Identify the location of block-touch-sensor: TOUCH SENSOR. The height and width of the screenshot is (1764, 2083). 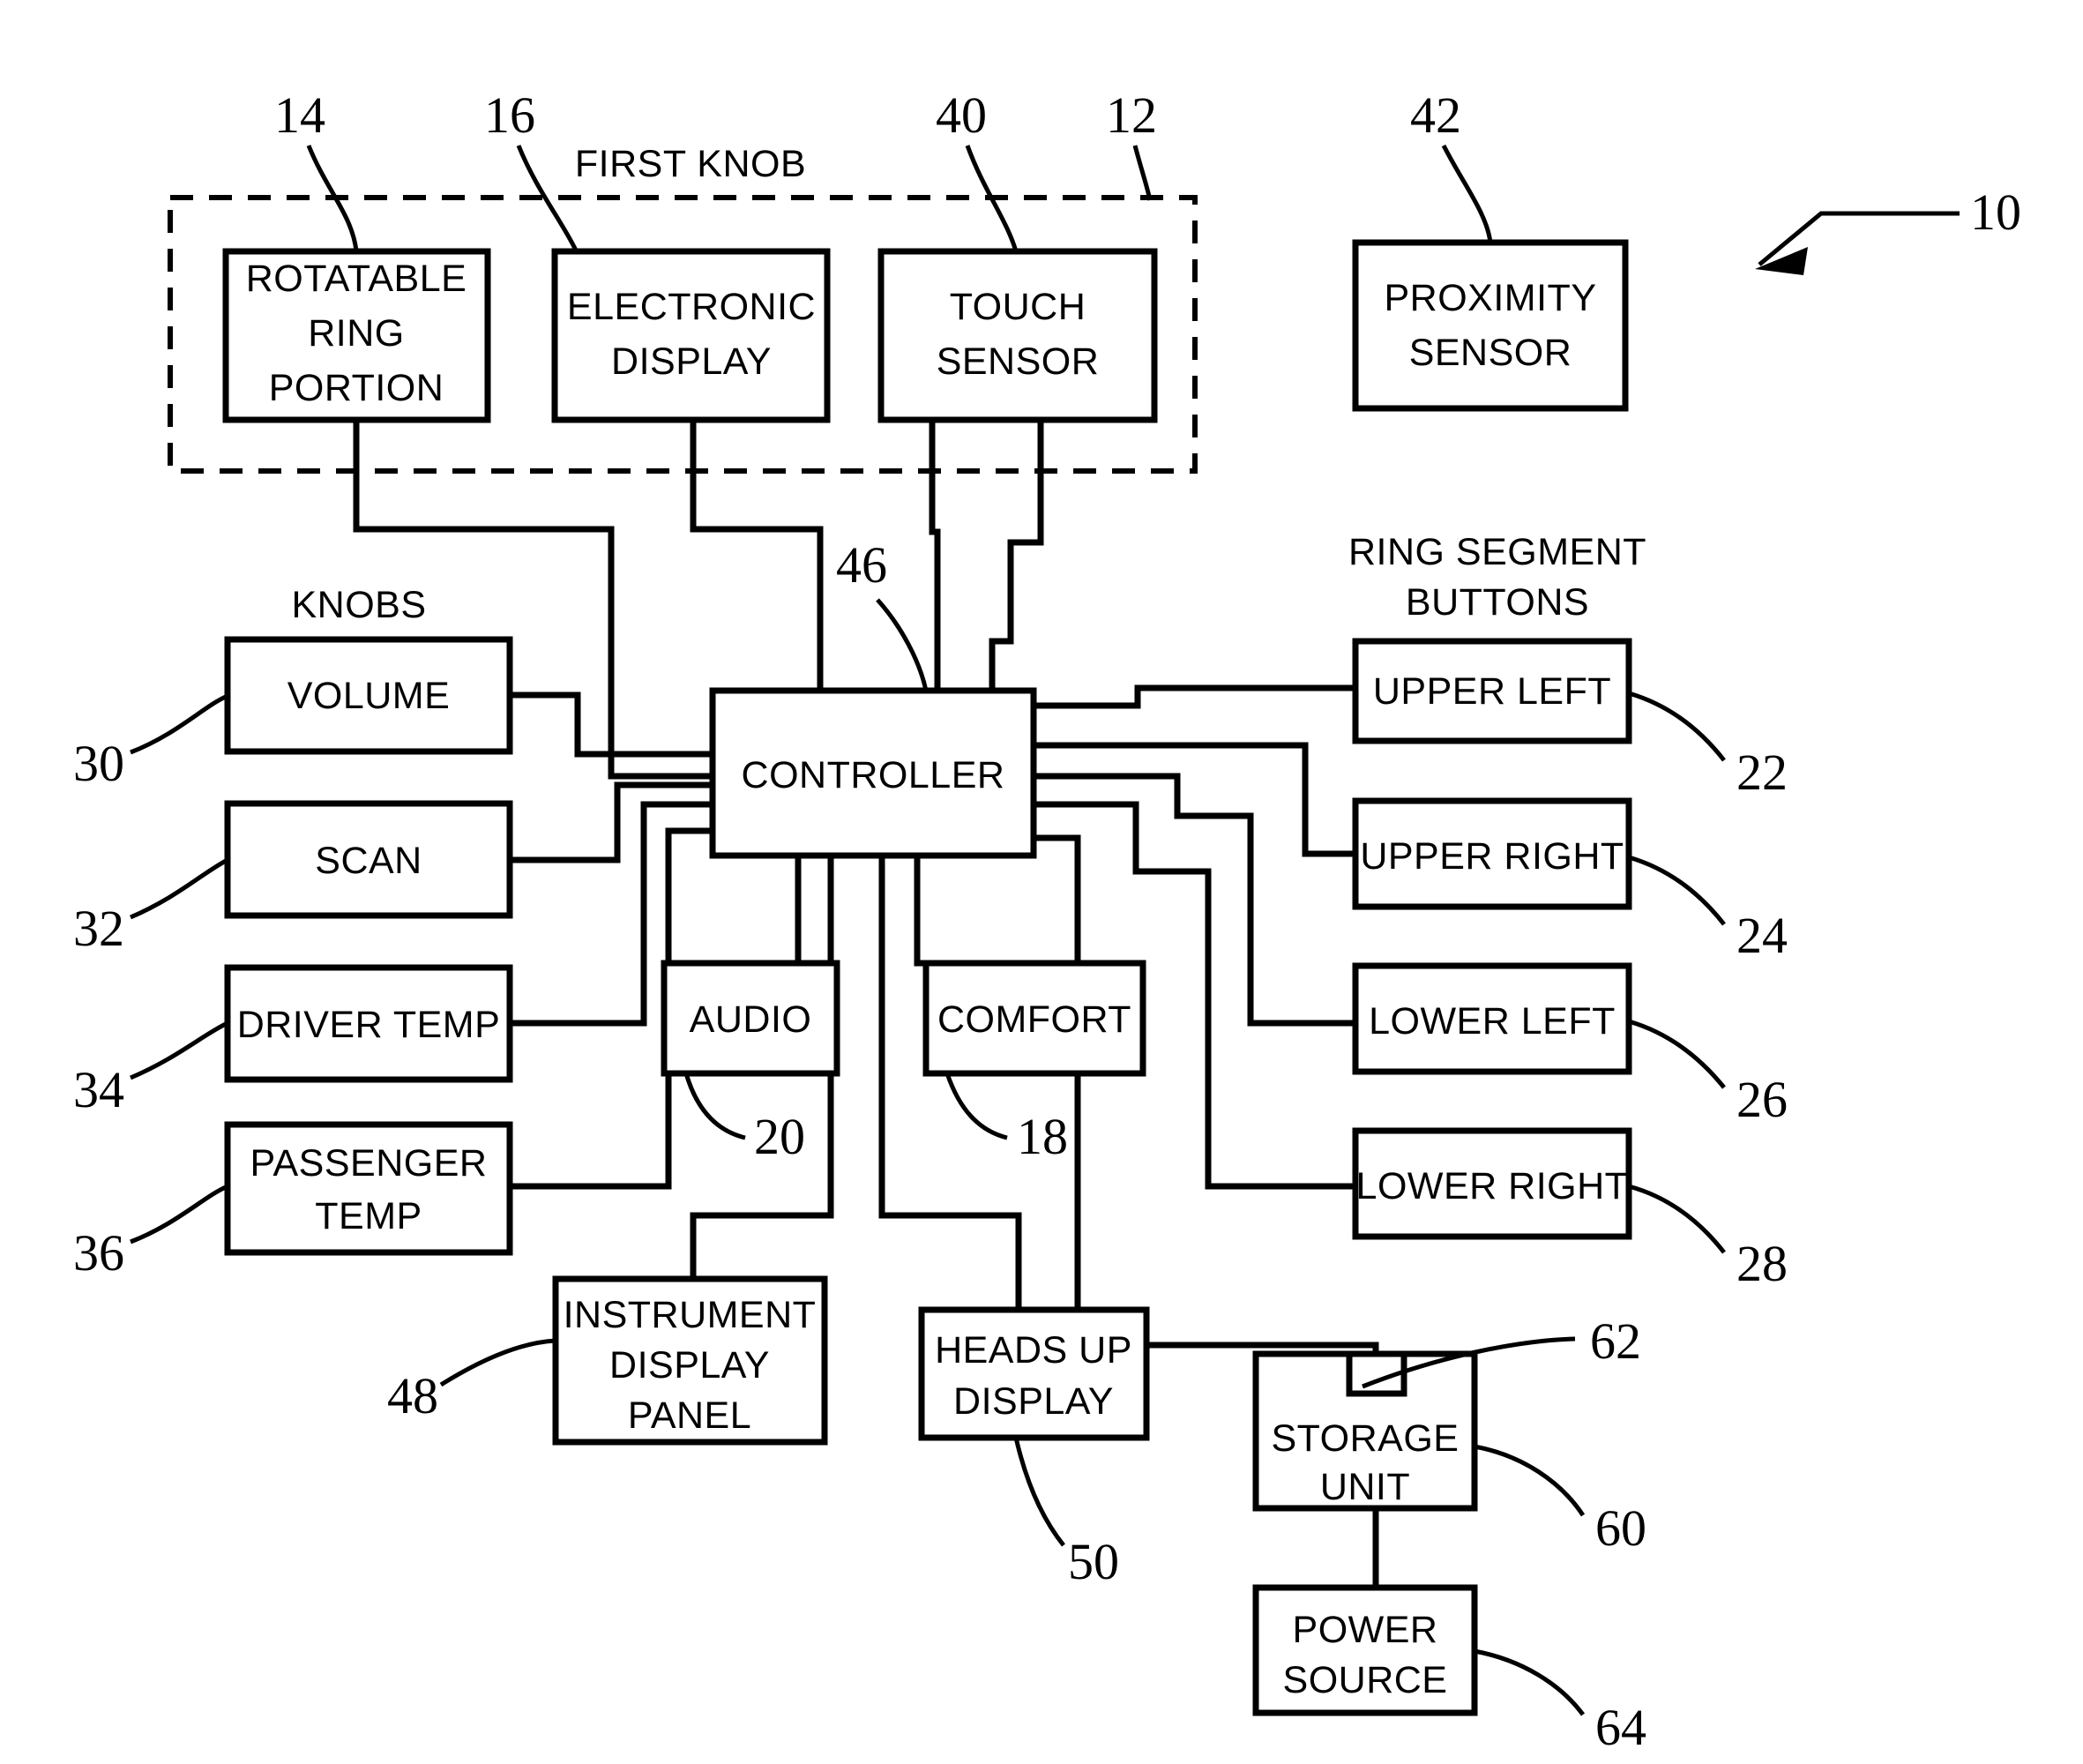
(1018, 335).